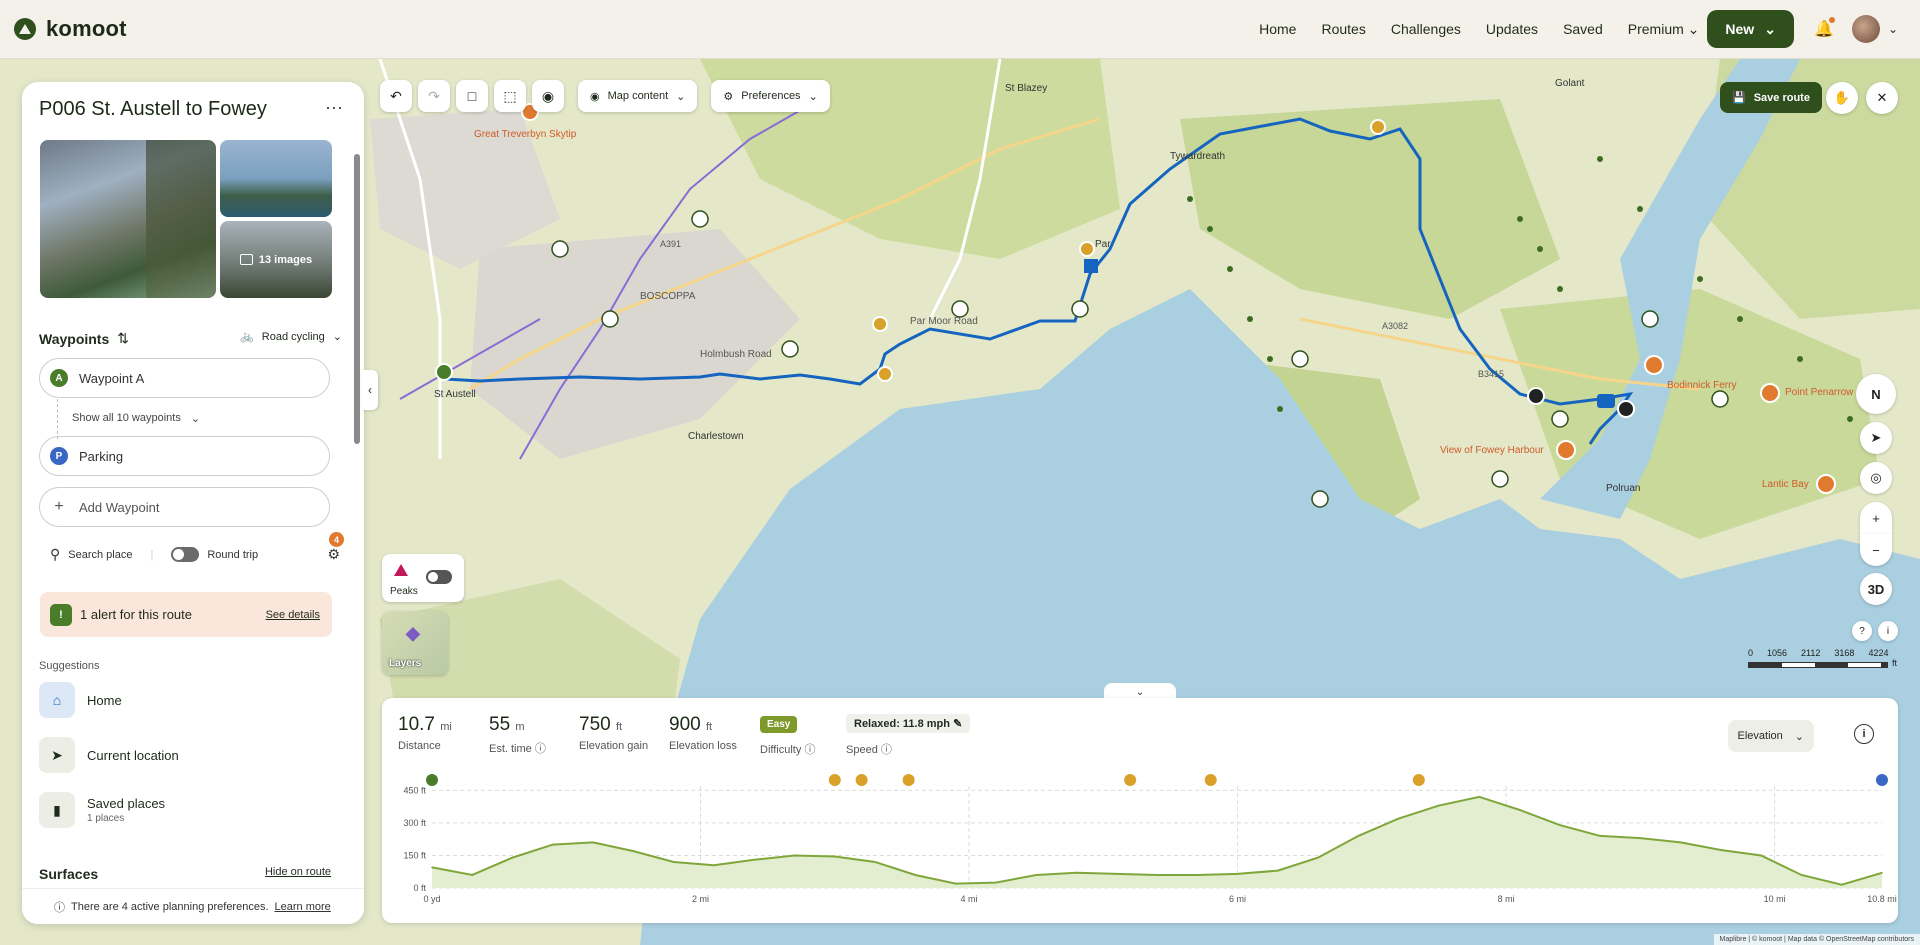 The height and width of the screenshot is (945, 1920). I want to click on scale-tick: 0, so click(1751, 653).